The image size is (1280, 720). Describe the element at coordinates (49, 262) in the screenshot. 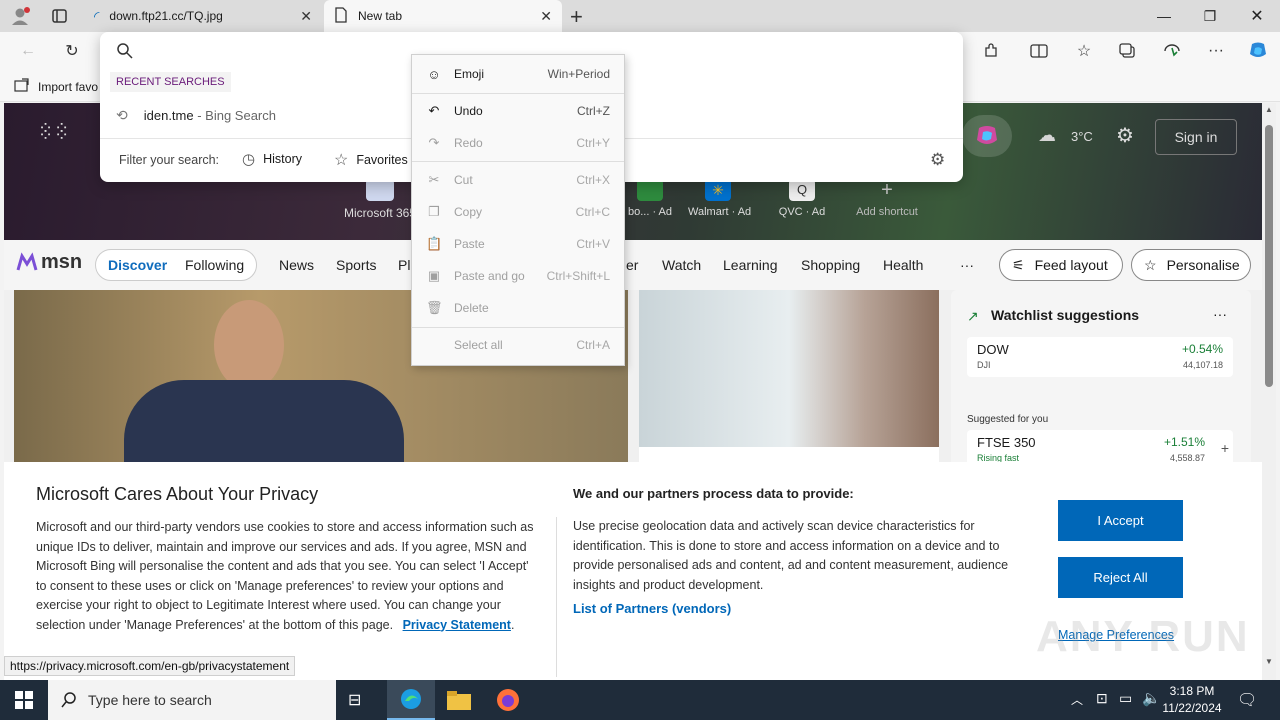

I see `msn-logo: msn` at that location.